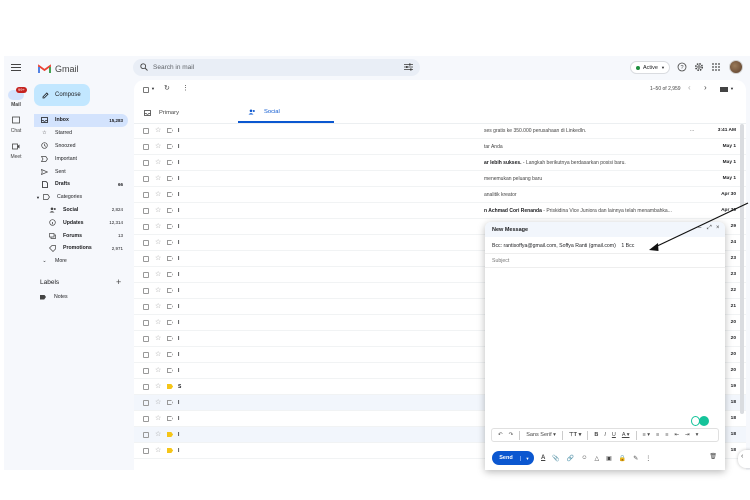  What do you see at coordinates (81, 171) in the screenshot?
I see `sidebar-item-sent: Sent` at bounding box center [81, 171].